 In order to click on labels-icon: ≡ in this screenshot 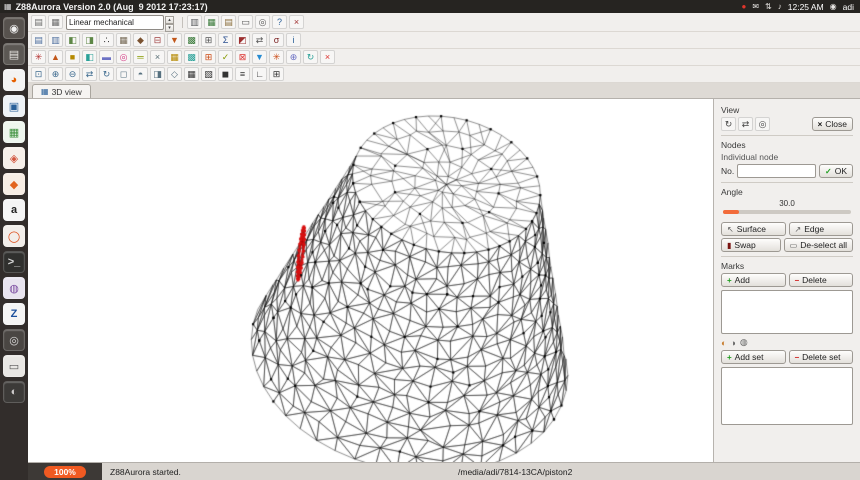, I will do `click(242, 74)`.